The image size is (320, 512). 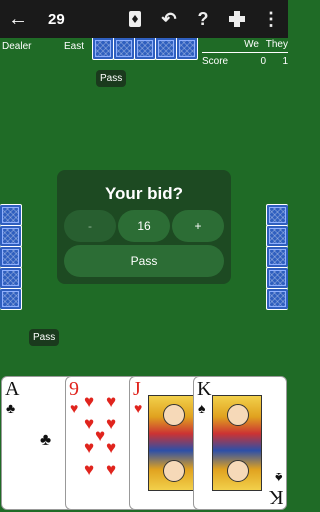 I want to click on dealer-position: East, so click(x=74, y=46).